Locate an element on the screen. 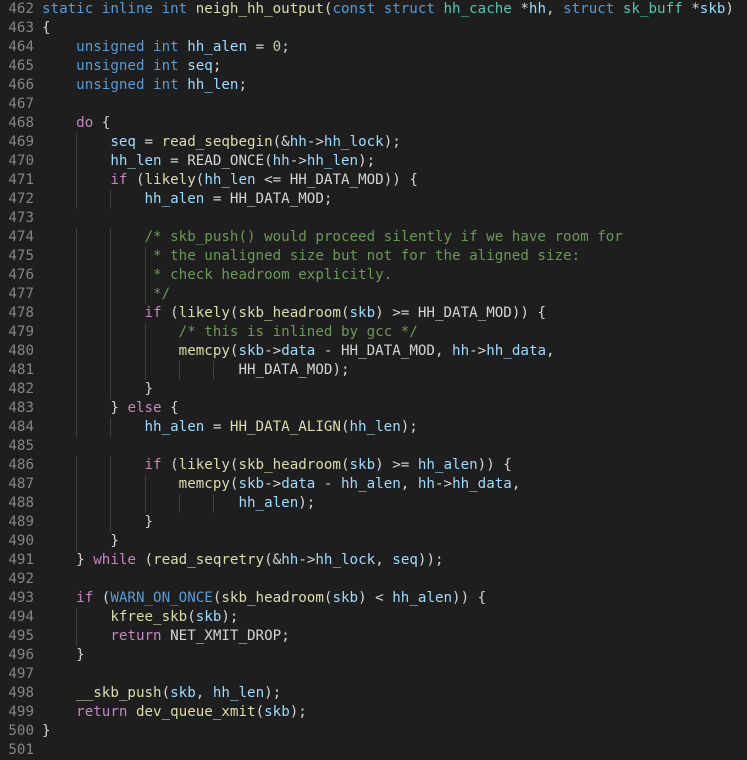 This screenshot has height=760, width=747. code-line: 498 __skb_push(skb, hh_len); is located at coordinates (373, 693).